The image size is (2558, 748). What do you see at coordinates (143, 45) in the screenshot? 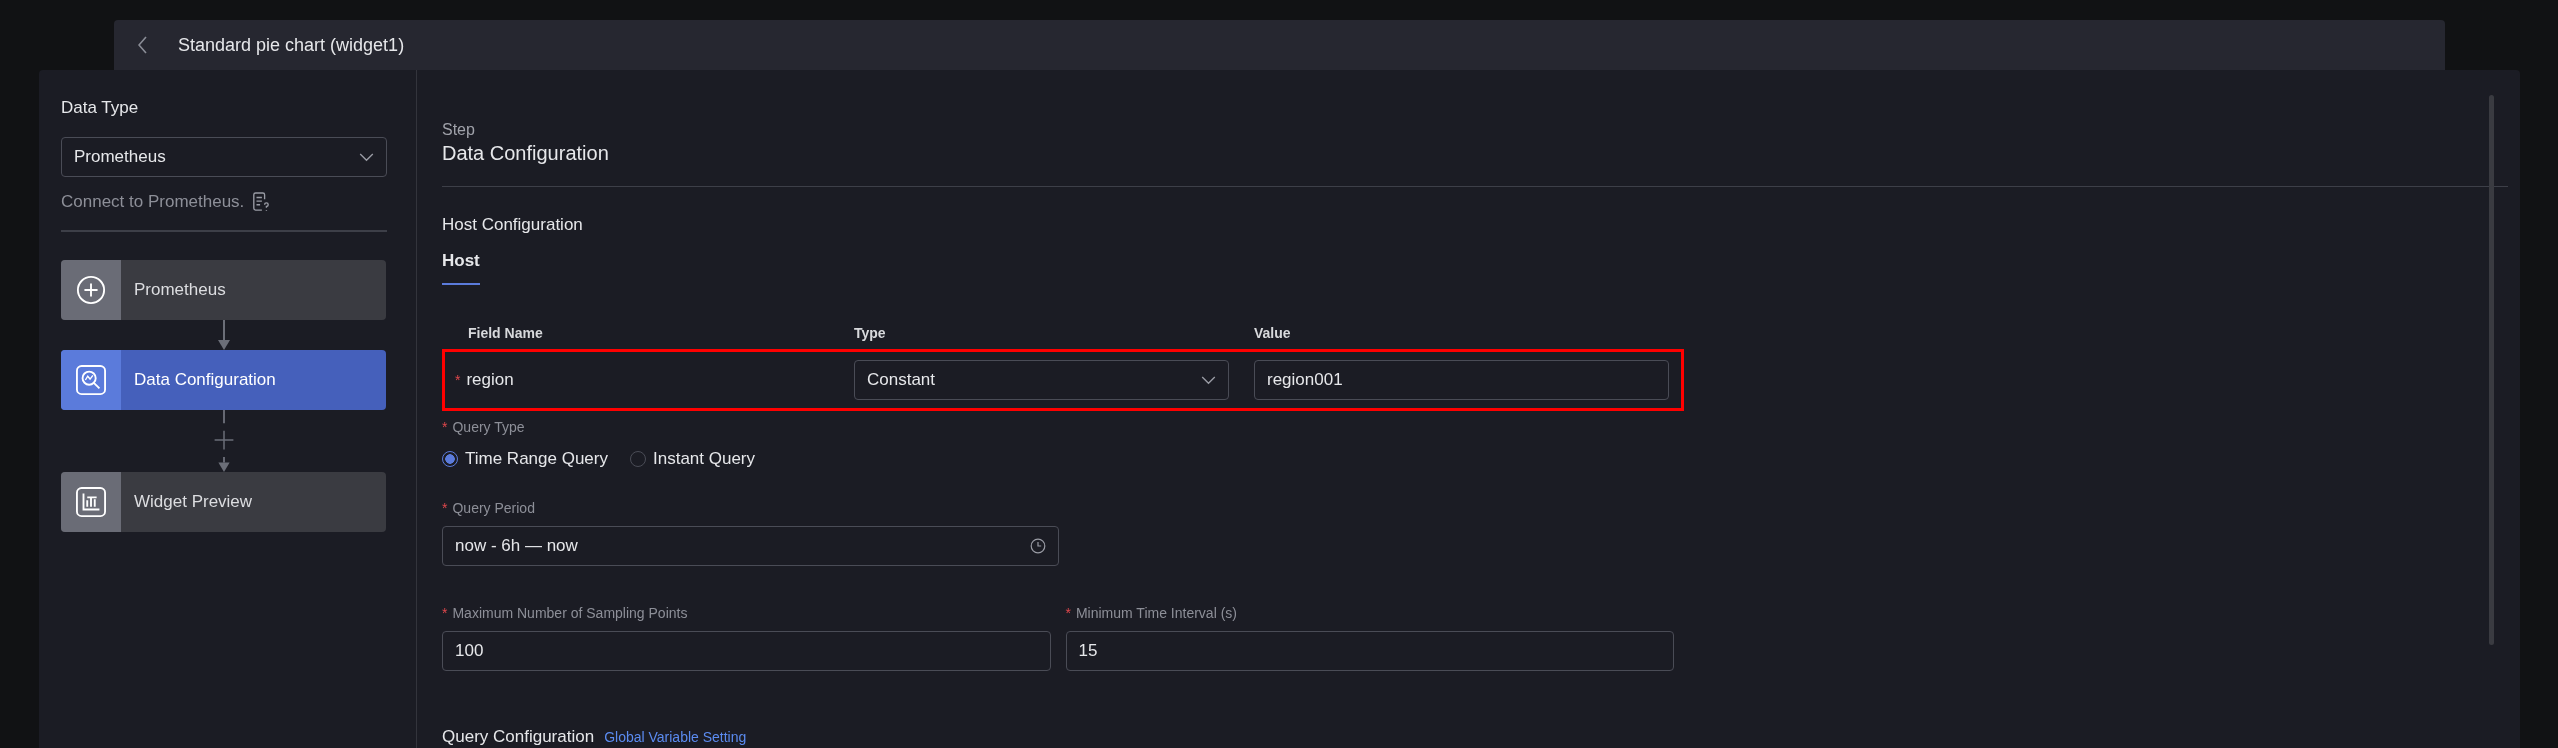
I see `back-icon` at bounding box center [143, 45].